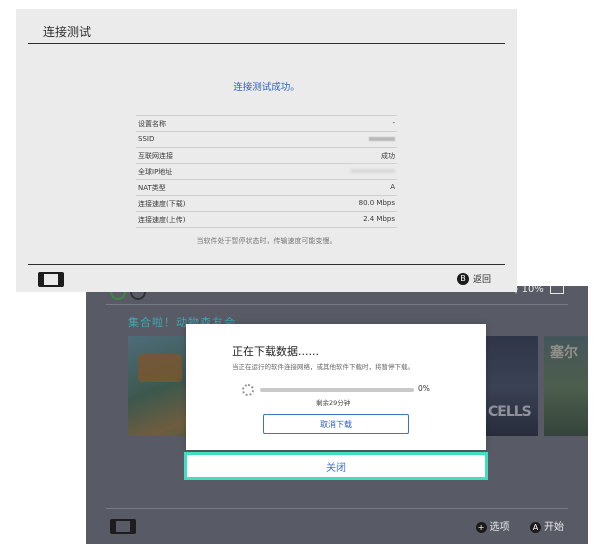 The width and height of the screenshot is (600, 552). I want to click on game-tile-celeste: CELLS, so click(510, 386).